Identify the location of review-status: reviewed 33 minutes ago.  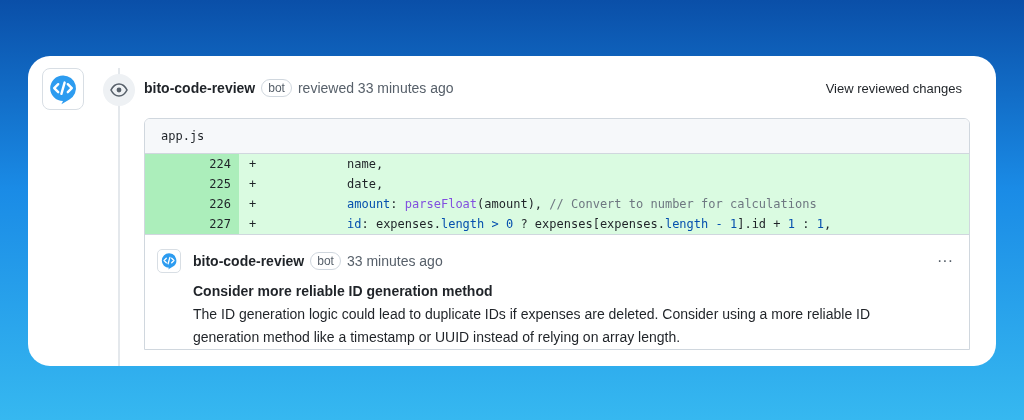
(375, 88).